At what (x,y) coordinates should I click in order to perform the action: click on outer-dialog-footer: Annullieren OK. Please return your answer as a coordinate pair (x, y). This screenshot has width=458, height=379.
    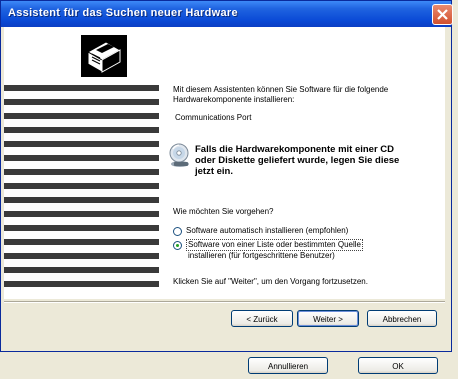
    Looking at the image, I should click on (229, 365).